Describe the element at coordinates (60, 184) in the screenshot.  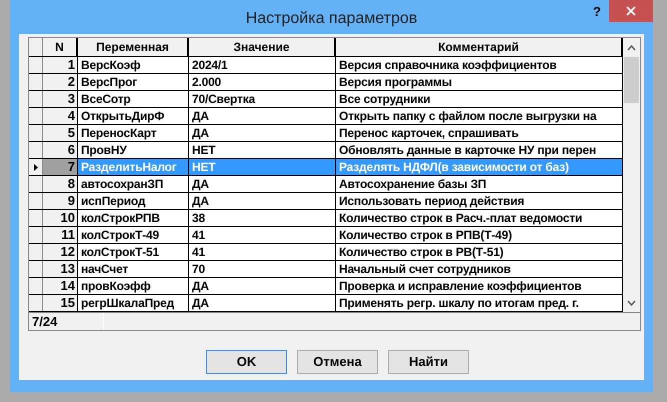
I see `row-number: 8` at that location.